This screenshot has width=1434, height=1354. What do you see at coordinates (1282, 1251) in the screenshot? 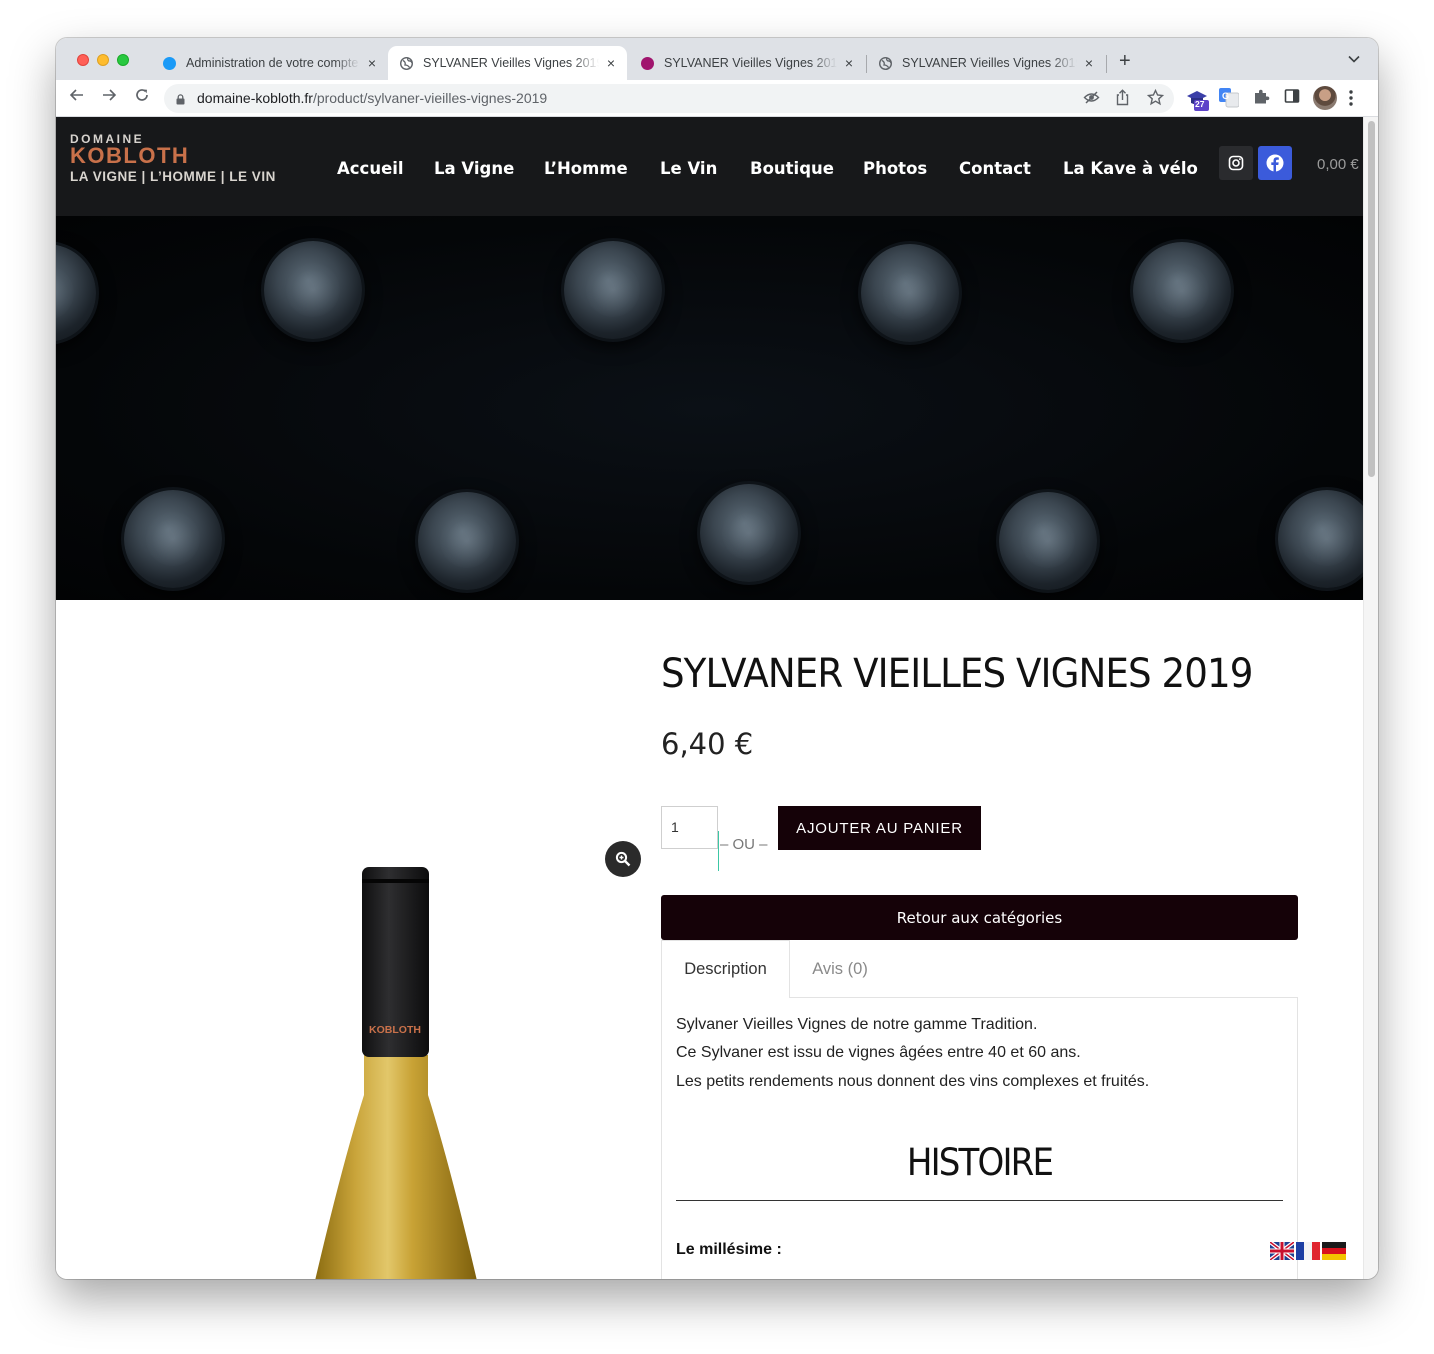
I see `uk-flag-icon` at bounding box center [1282, 1251].